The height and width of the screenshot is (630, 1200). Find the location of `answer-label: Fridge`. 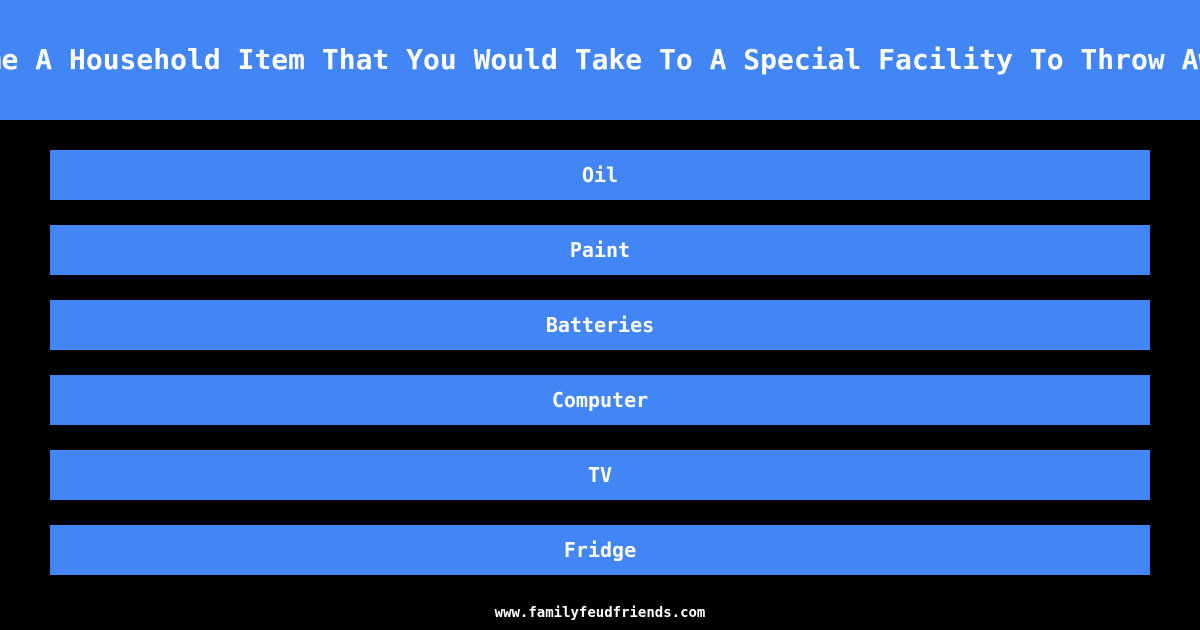

answer-label: Fridge is located at coordinates (600, 550).